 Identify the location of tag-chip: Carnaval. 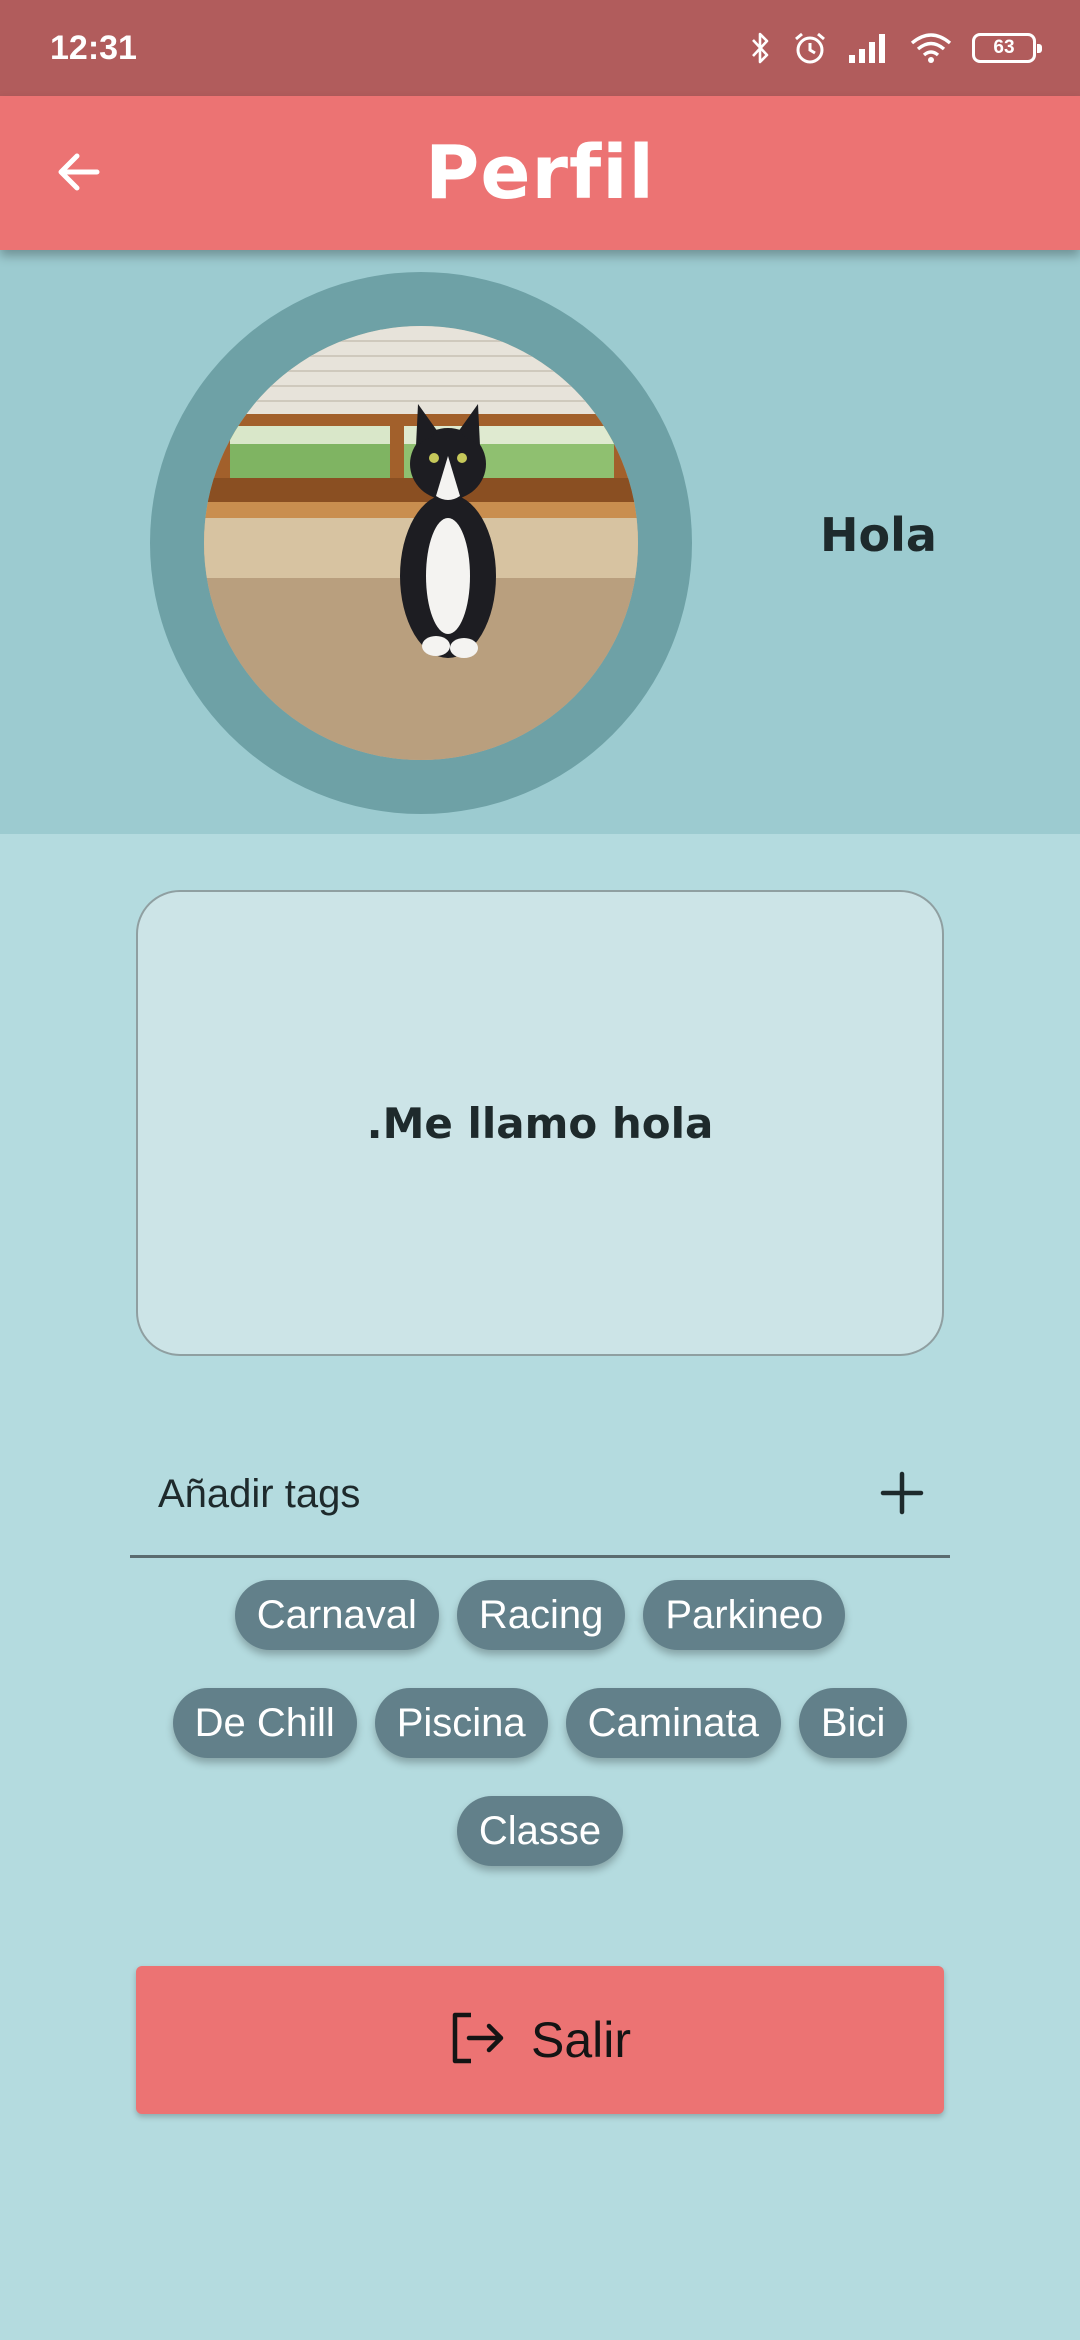
(336, 1615).